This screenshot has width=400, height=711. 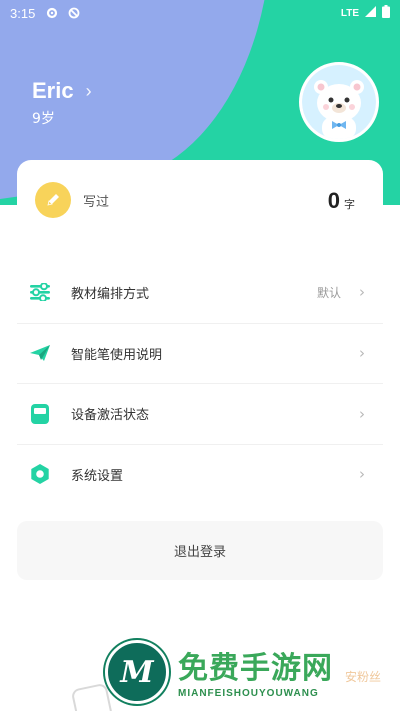 I want to click on menu-item-value: 默认, so click(x=328, y=292).